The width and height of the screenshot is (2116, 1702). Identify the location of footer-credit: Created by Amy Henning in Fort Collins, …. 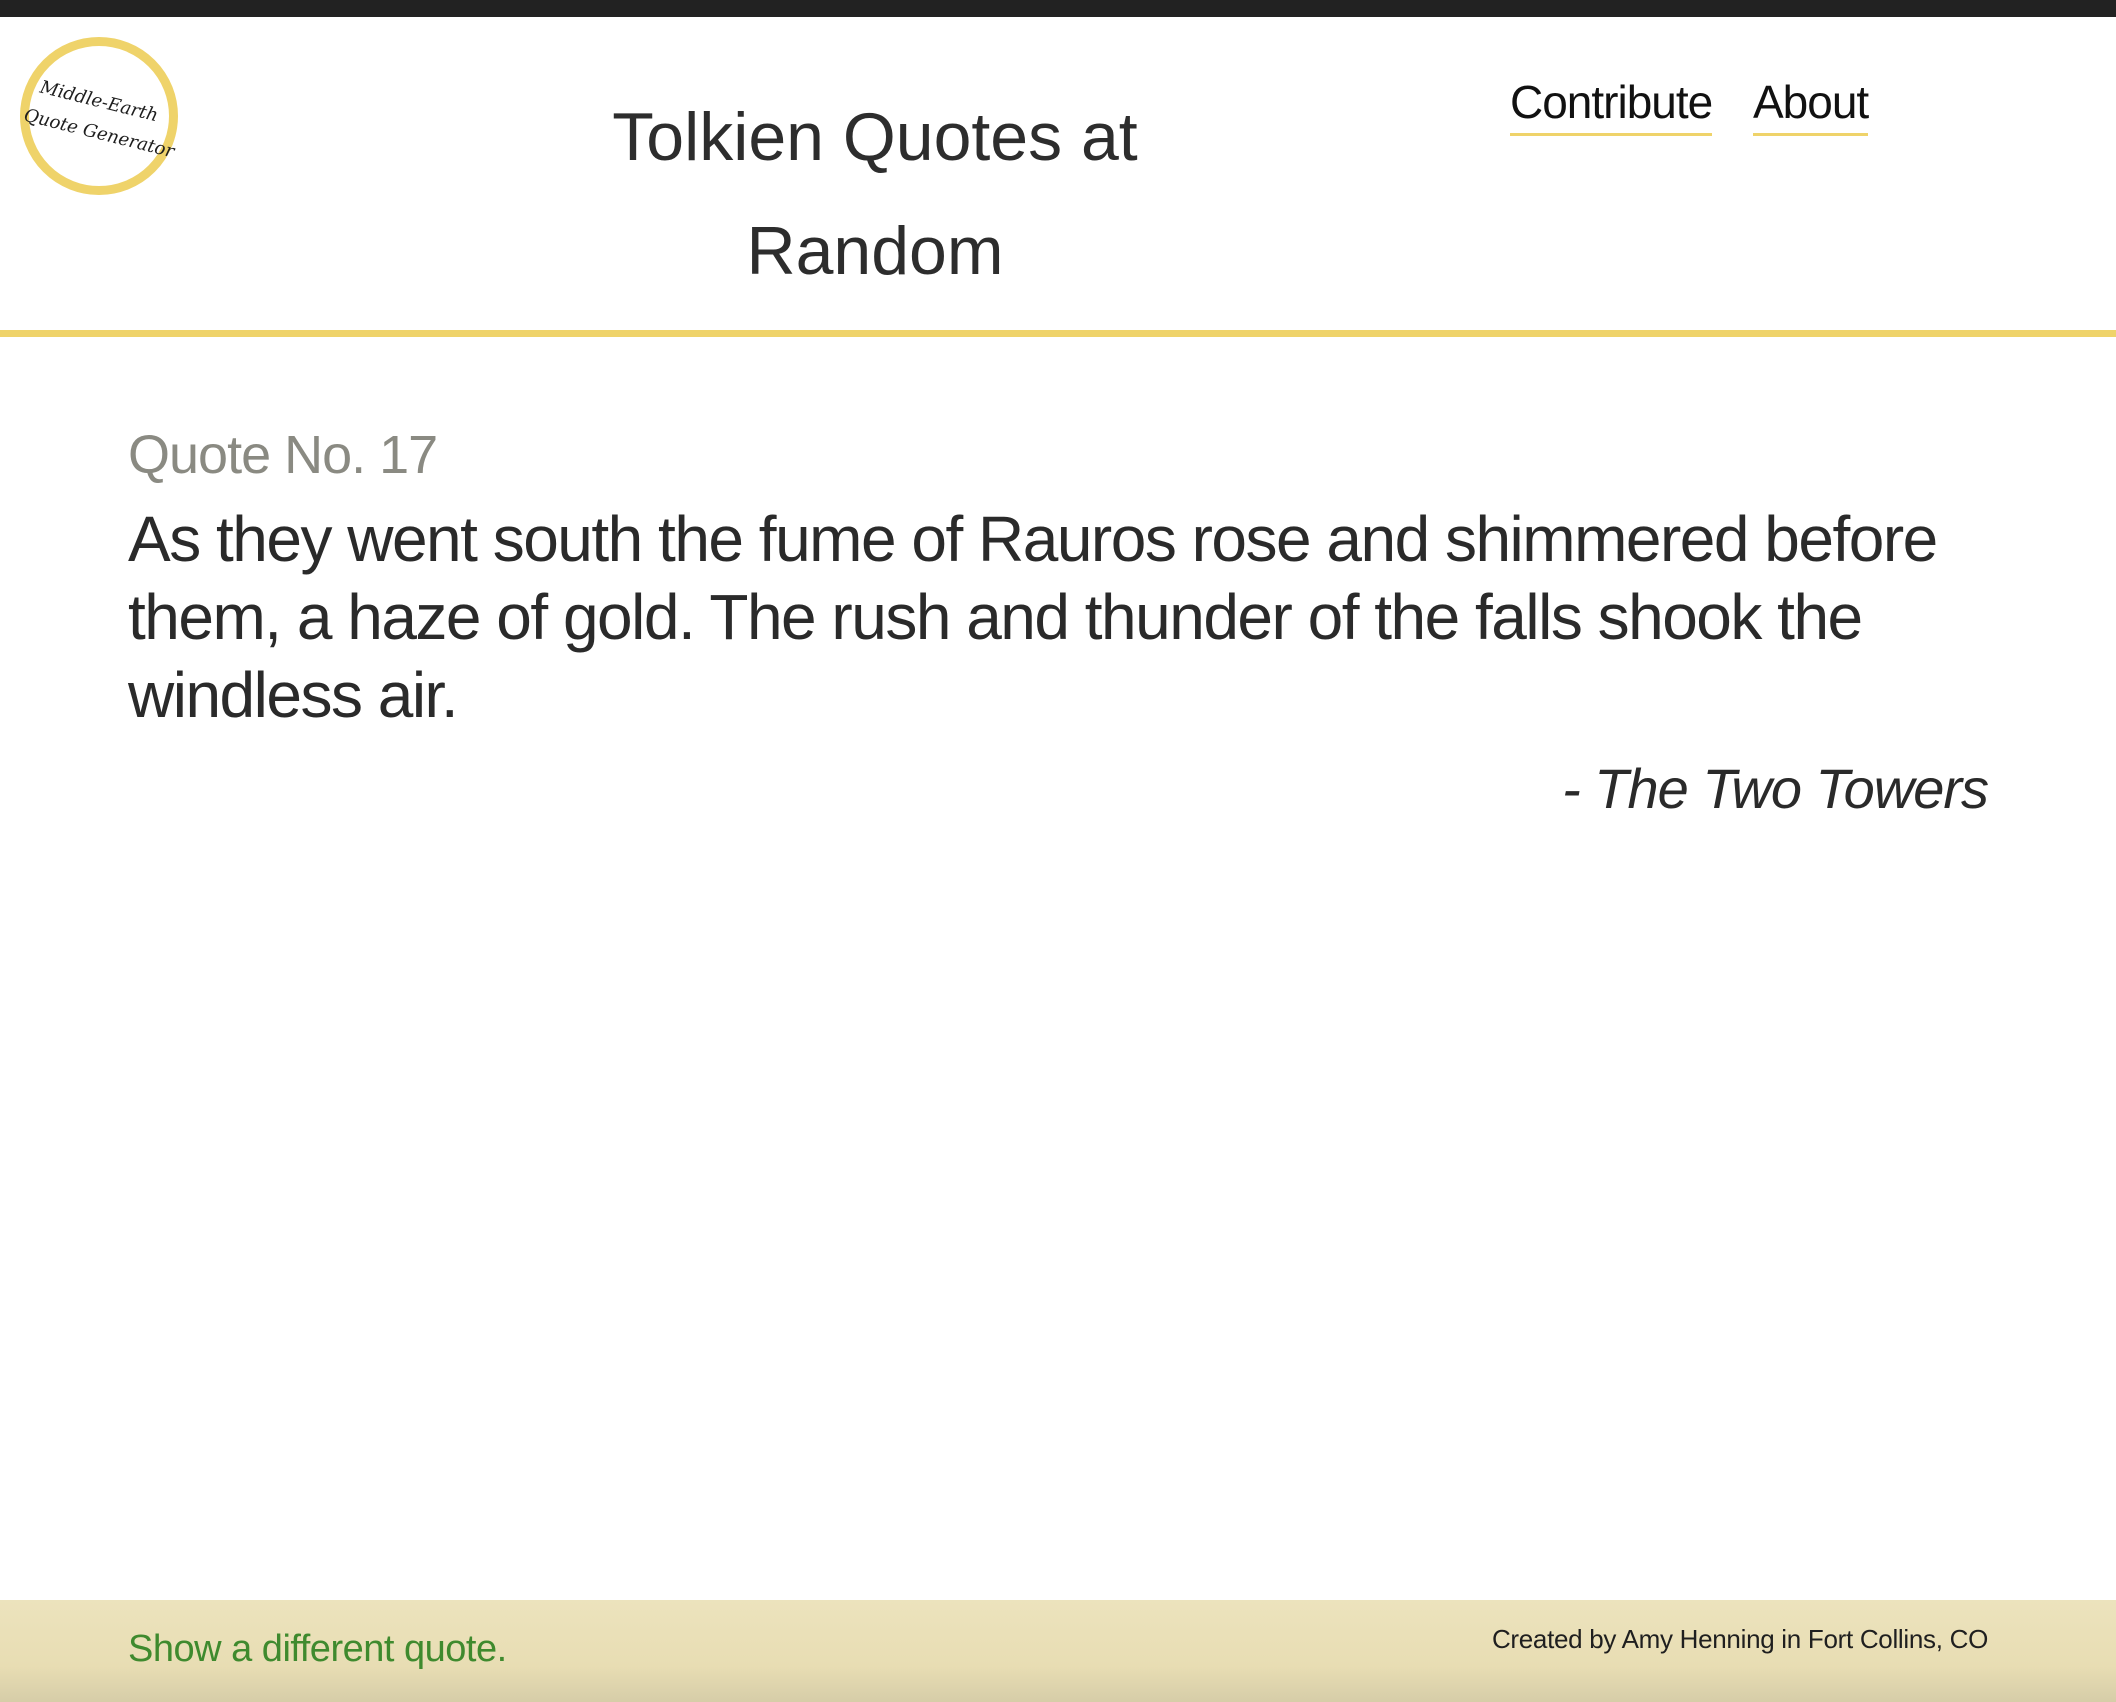
(1739, 1639).